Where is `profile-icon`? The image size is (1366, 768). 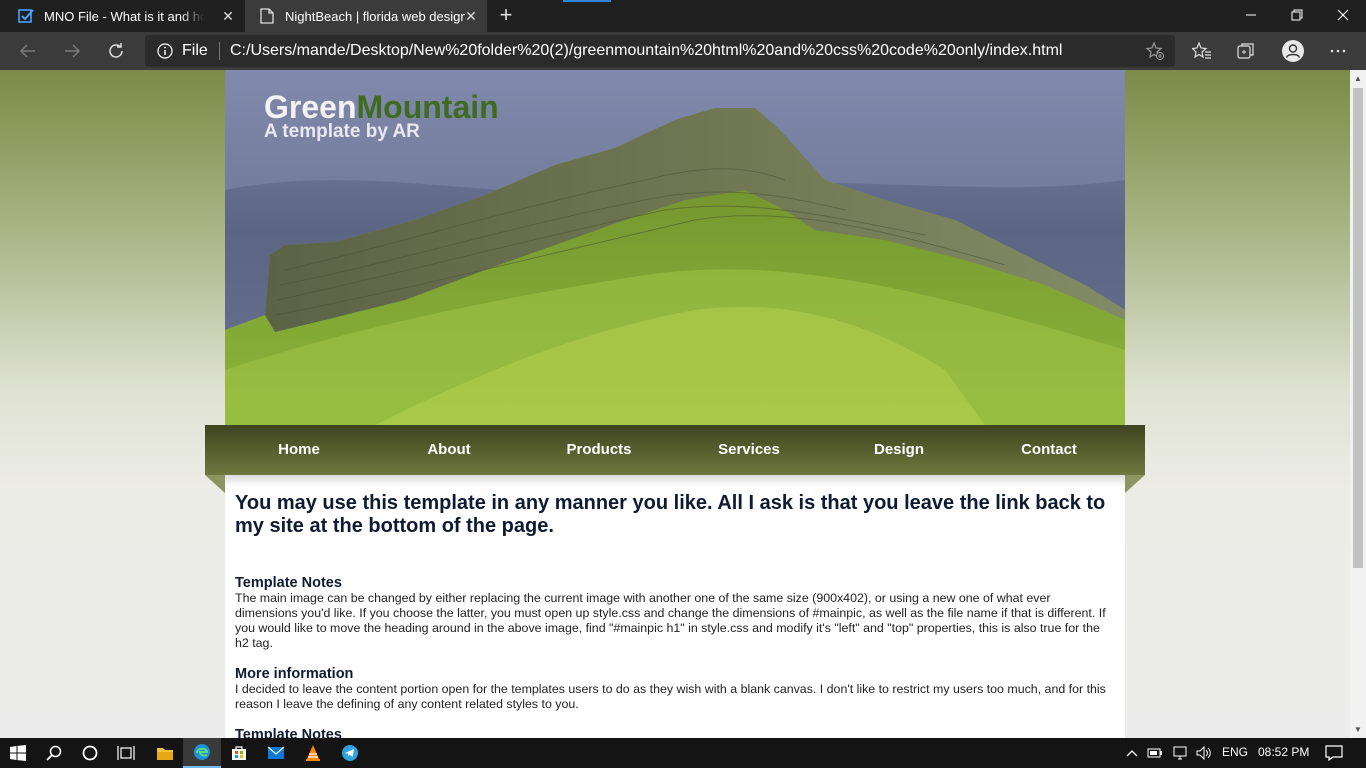
profile-icon is located at coordinates (1293, 51).